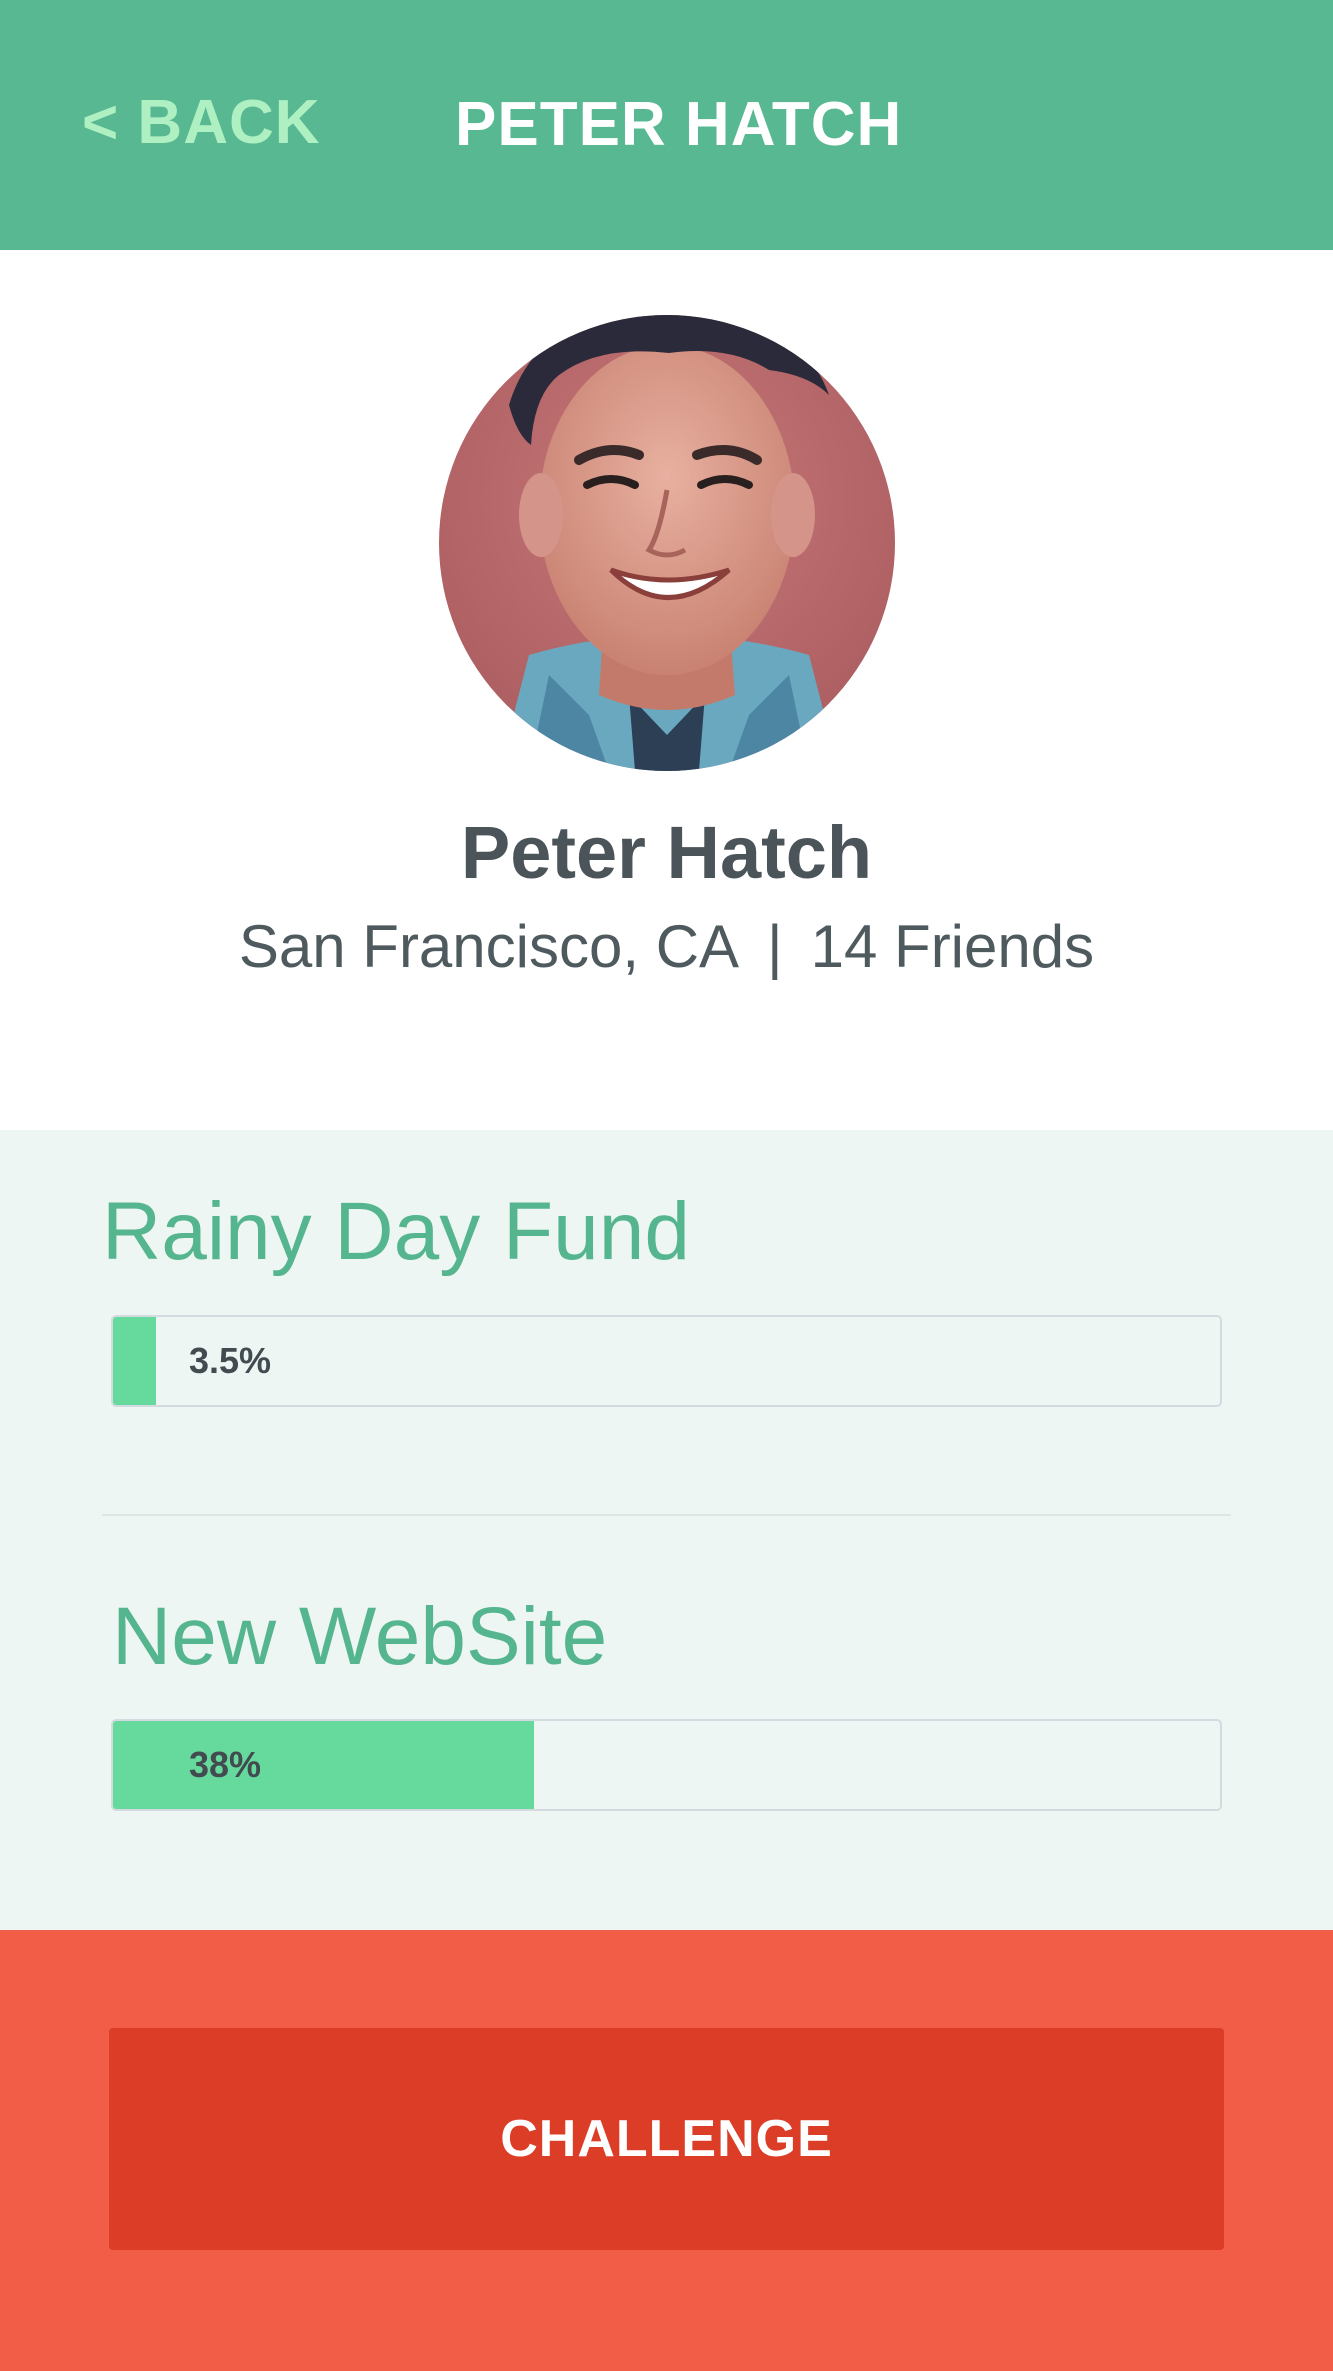 This screenshot has width=1333, height=2371. What do you see at coordinates (489, 946) in the screenshot?
I see `profile-location: San Francisco, CA` at bounding box center [489, 946].